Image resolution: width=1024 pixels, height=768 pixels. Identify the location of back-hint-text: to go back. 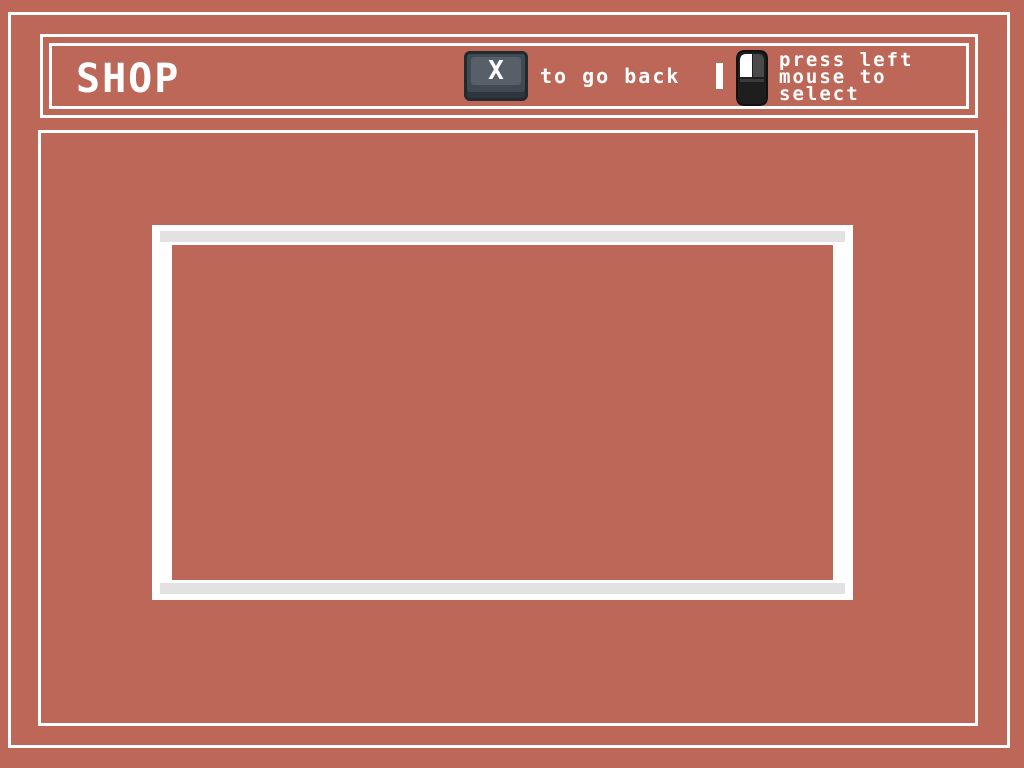
(610, 76).